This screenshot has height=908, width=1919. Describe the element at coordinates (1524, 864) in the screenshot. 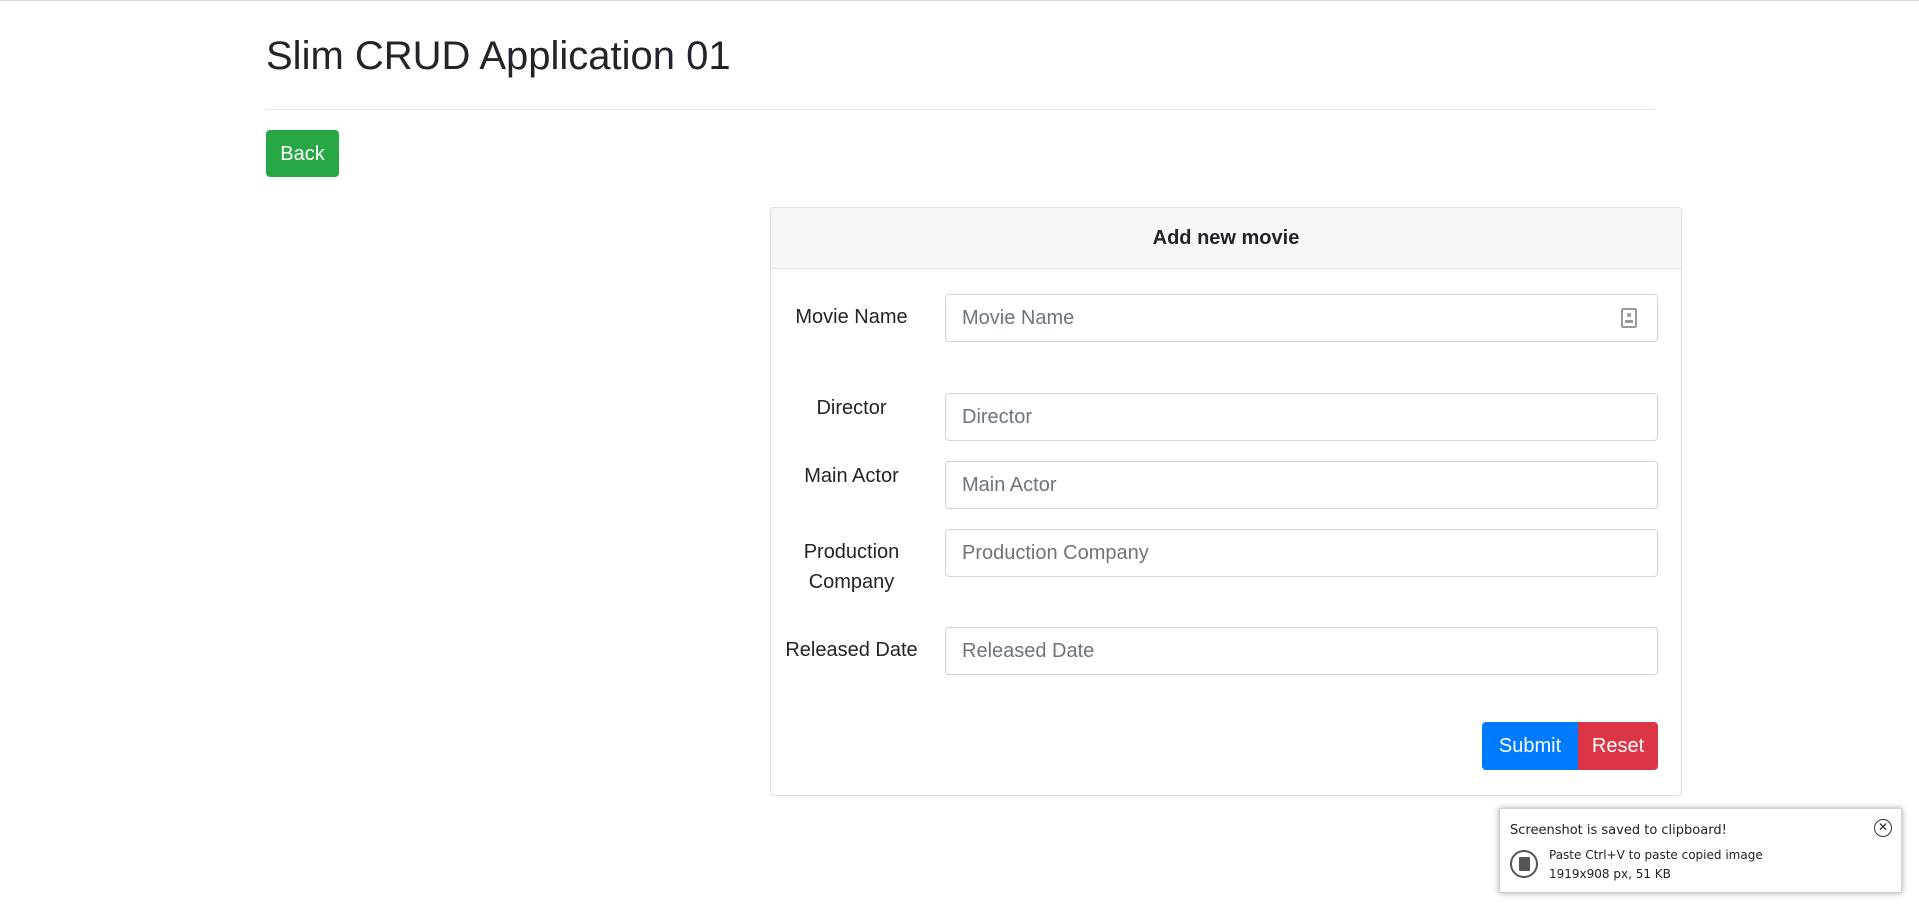

I see `clipboard-icon` at that location.